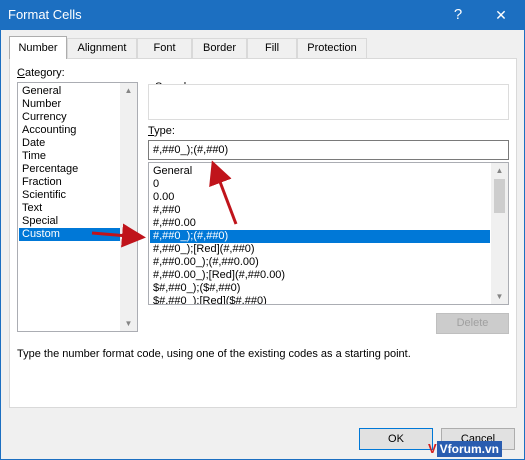 This screenshot has width=525, height=460. What do you see at coordinates (262, 15) in the screenshot?
I see `title-bar: Format Cells ? ✕` at bounding box center [262, 15].